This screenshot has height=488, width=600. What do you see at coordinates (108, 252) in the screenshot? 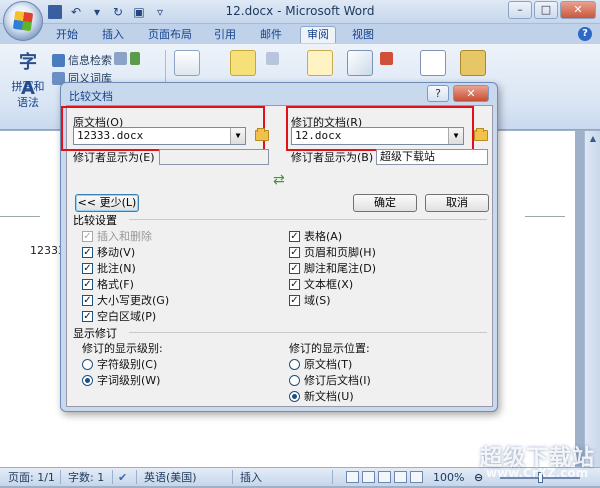
I see `setting-moves: ✓ 移动(V)` at bounding box center [108, 252].